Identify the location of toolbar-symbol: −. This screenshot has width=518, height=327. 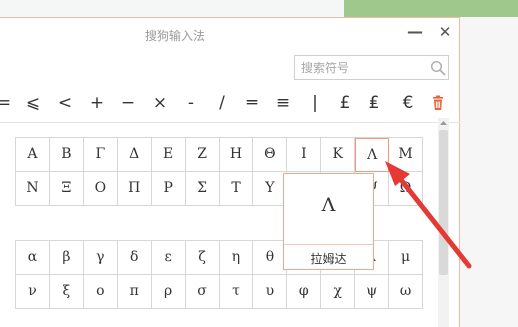
(128, 103).